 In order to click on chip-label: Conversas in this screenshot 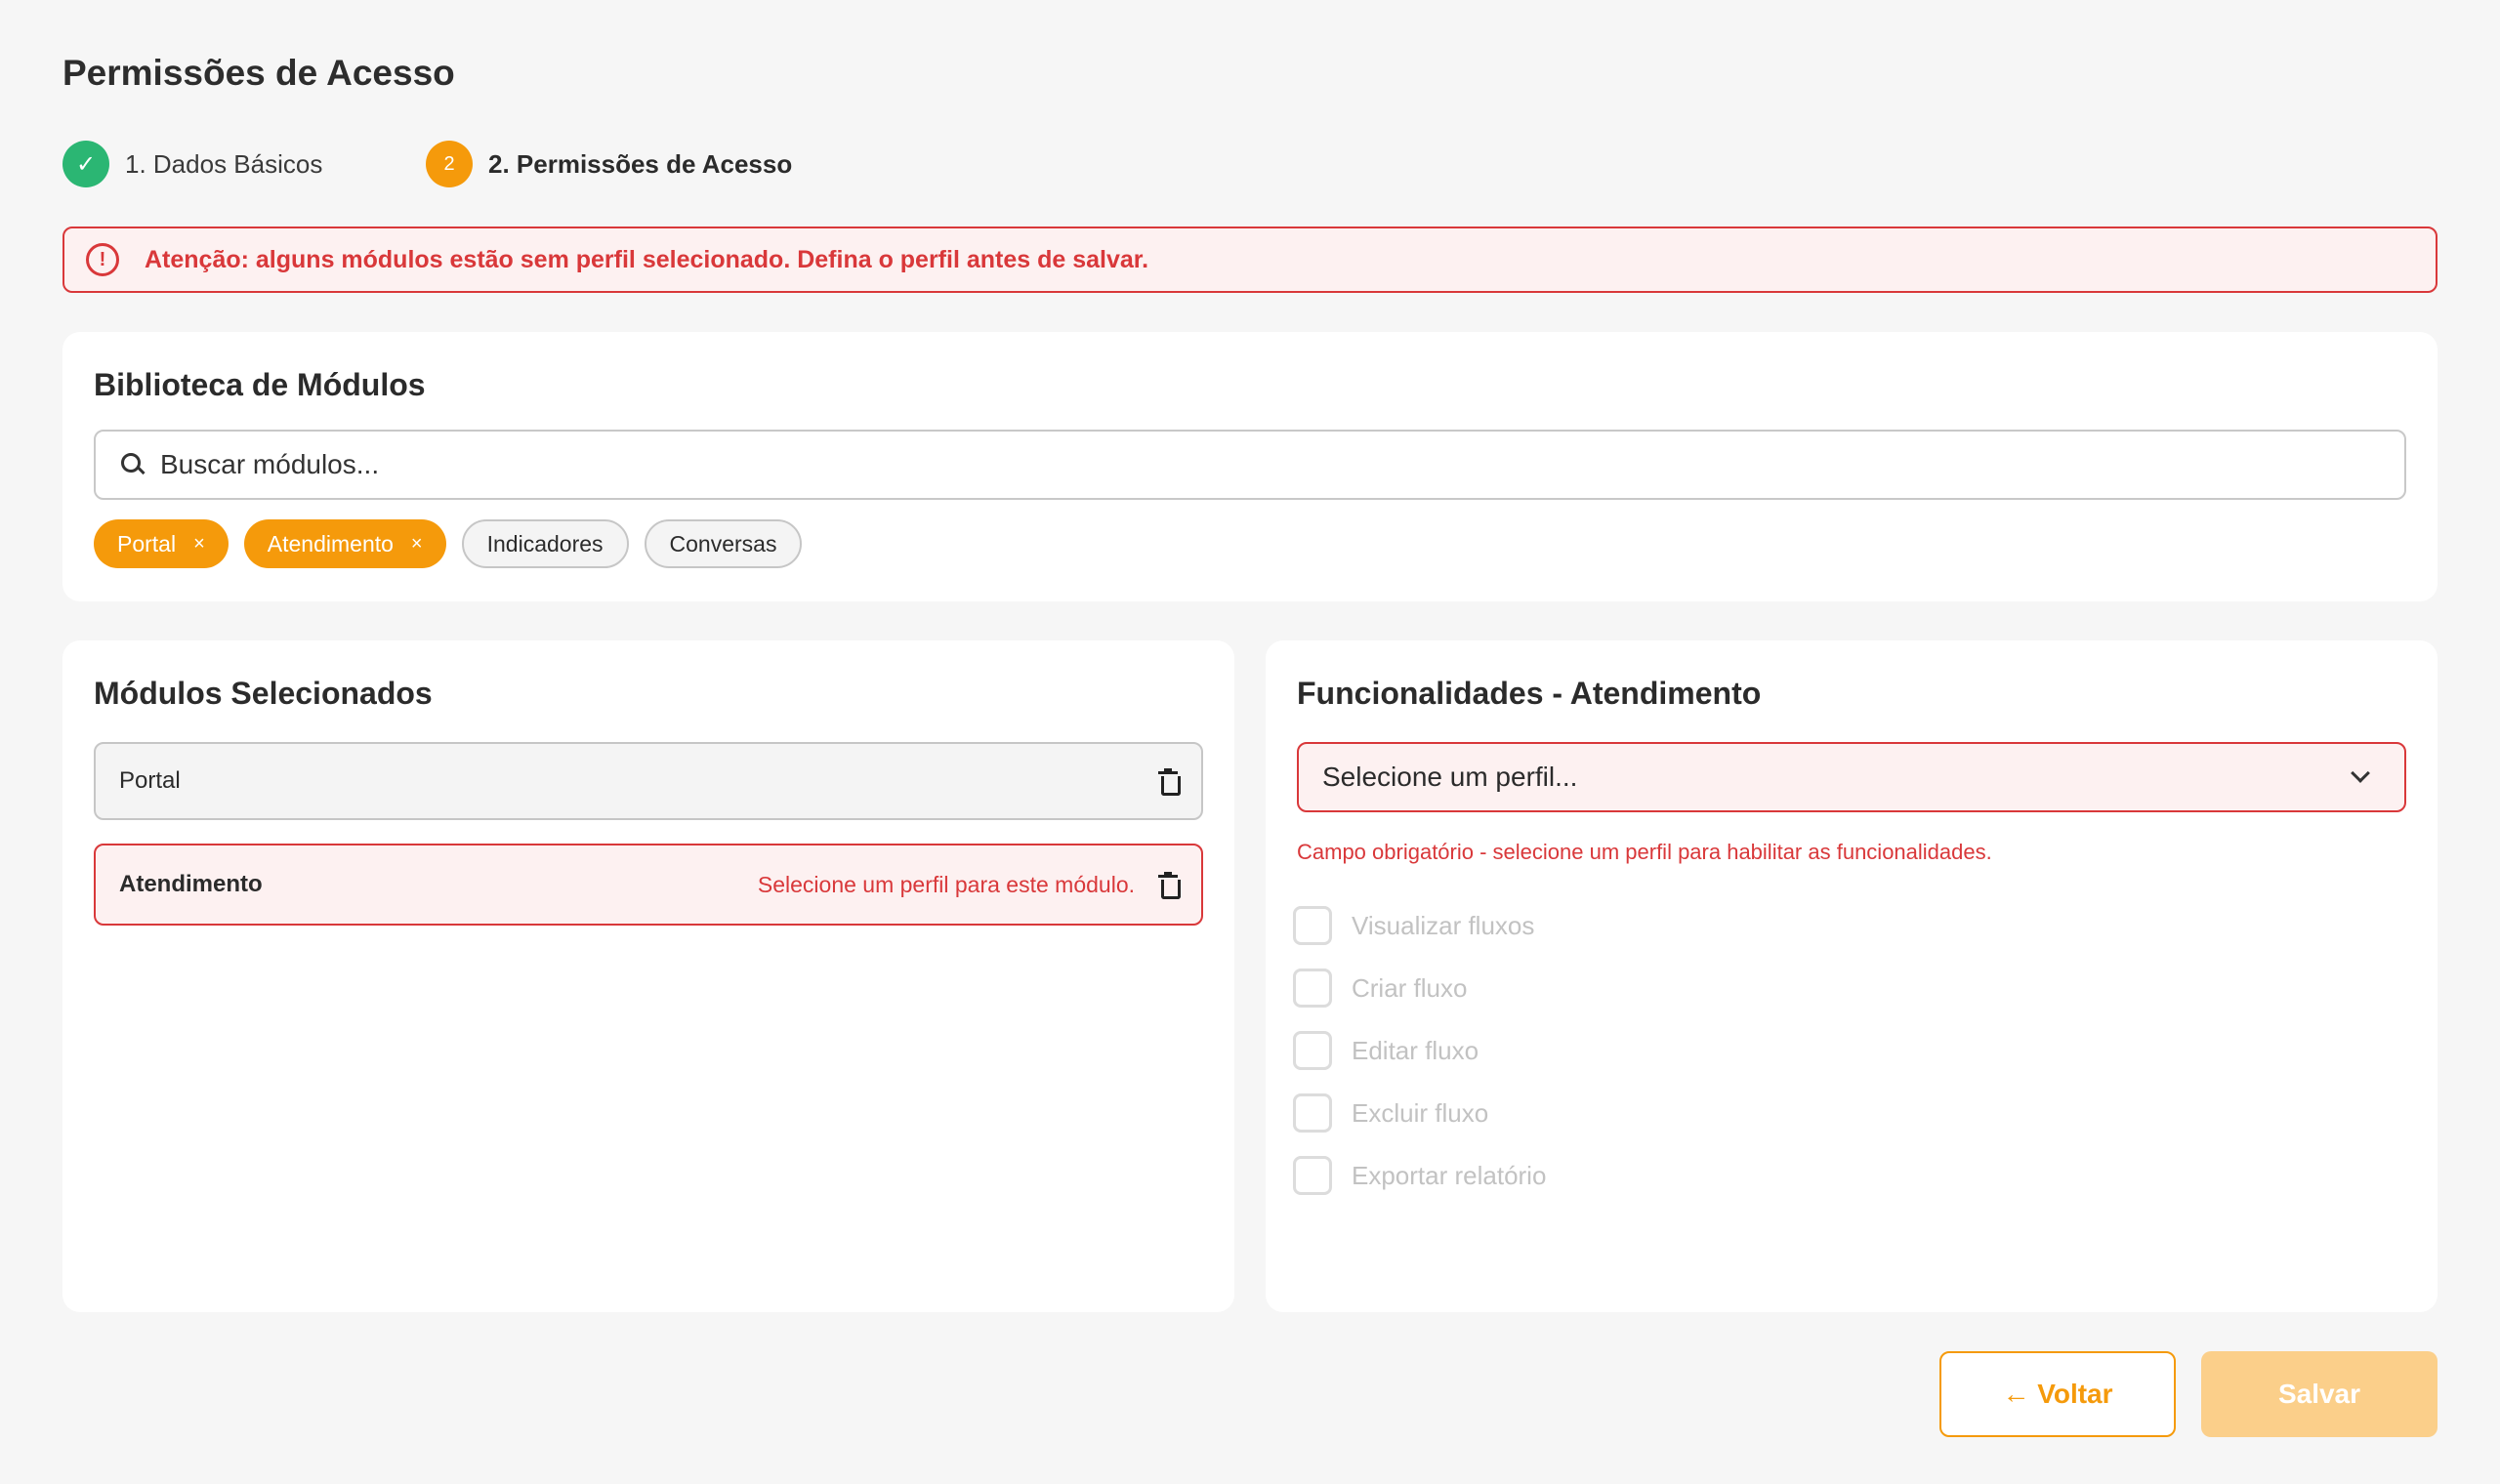, I will do `click(723, 543)`.